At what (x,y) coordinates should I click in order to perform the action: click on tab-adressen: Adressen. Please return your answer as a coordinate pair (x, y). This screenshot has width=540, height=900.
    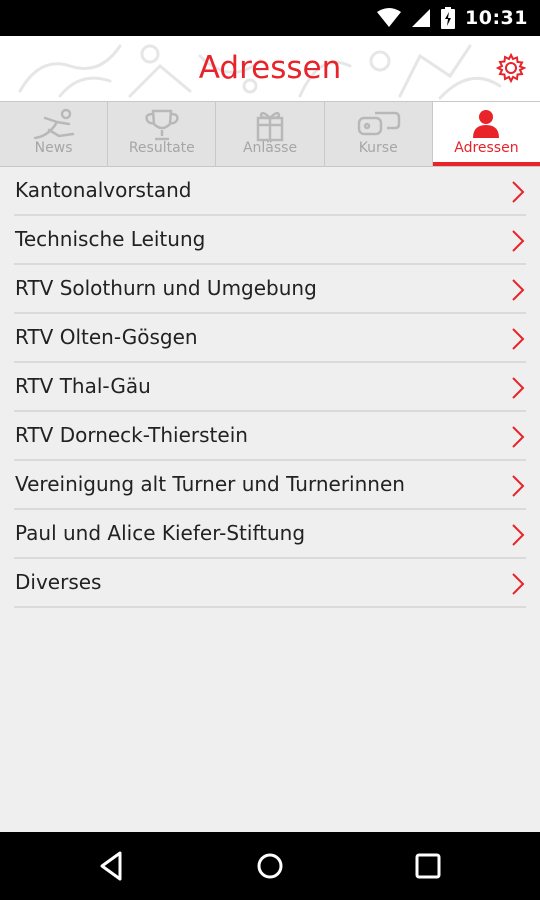
    Looking at the image, I should click on (486, 134).